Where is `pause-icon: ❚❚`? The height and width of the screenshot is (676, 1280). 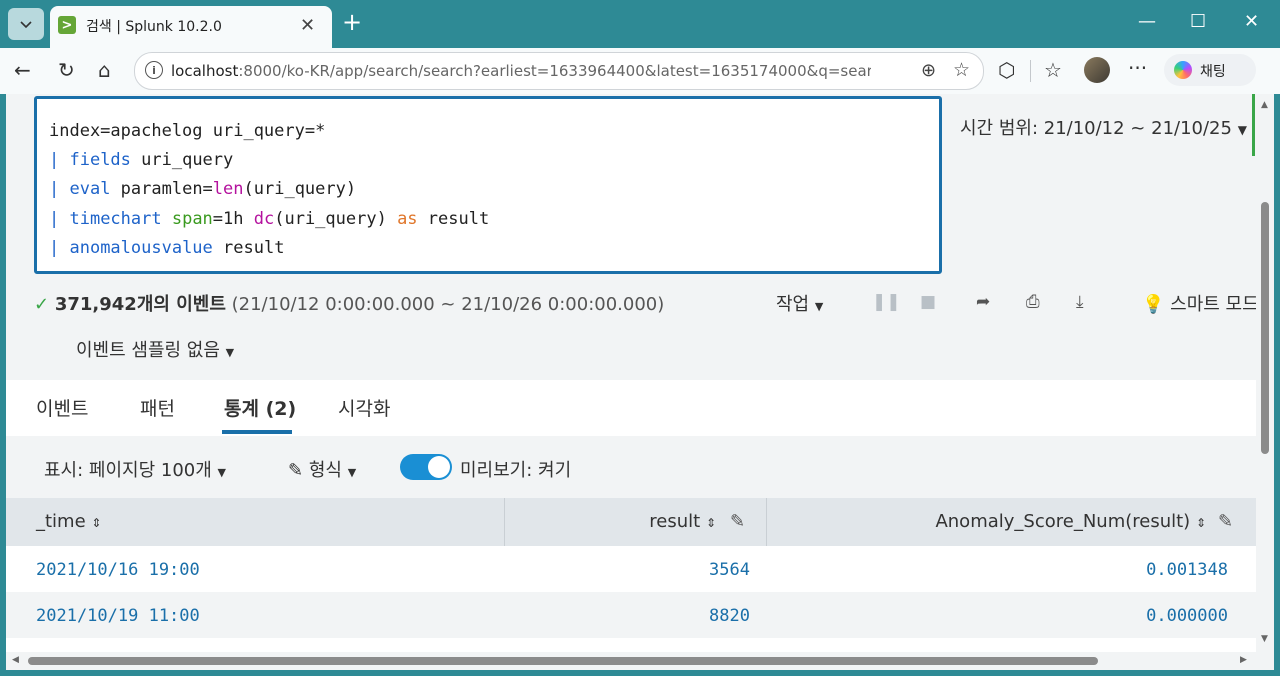
pause-icon: ❚❚ is located at coordinates (886, 302).